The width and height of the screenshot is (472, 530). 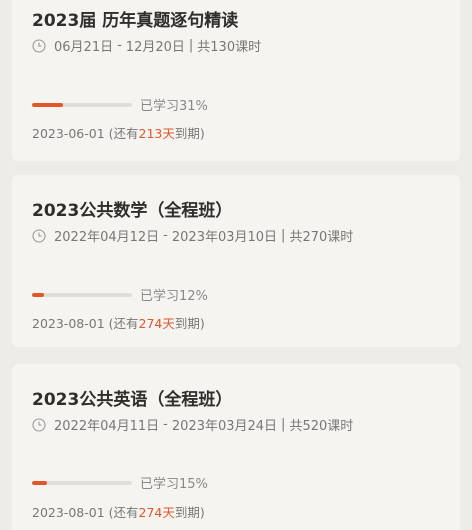 I want to click on progress-row: 已学习15%, so click(x=120, y=482).